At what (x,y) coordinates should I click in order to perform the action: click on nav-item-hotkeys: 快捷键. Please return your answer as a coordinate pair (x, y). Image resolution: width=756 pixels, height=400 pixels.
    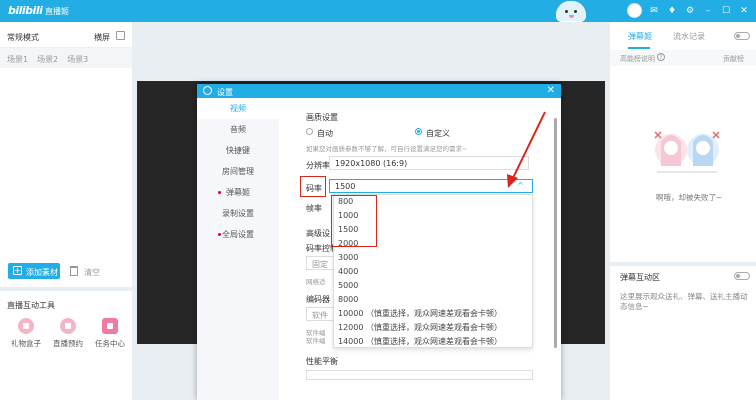
    Looking at the image, I should click on (238, 150).